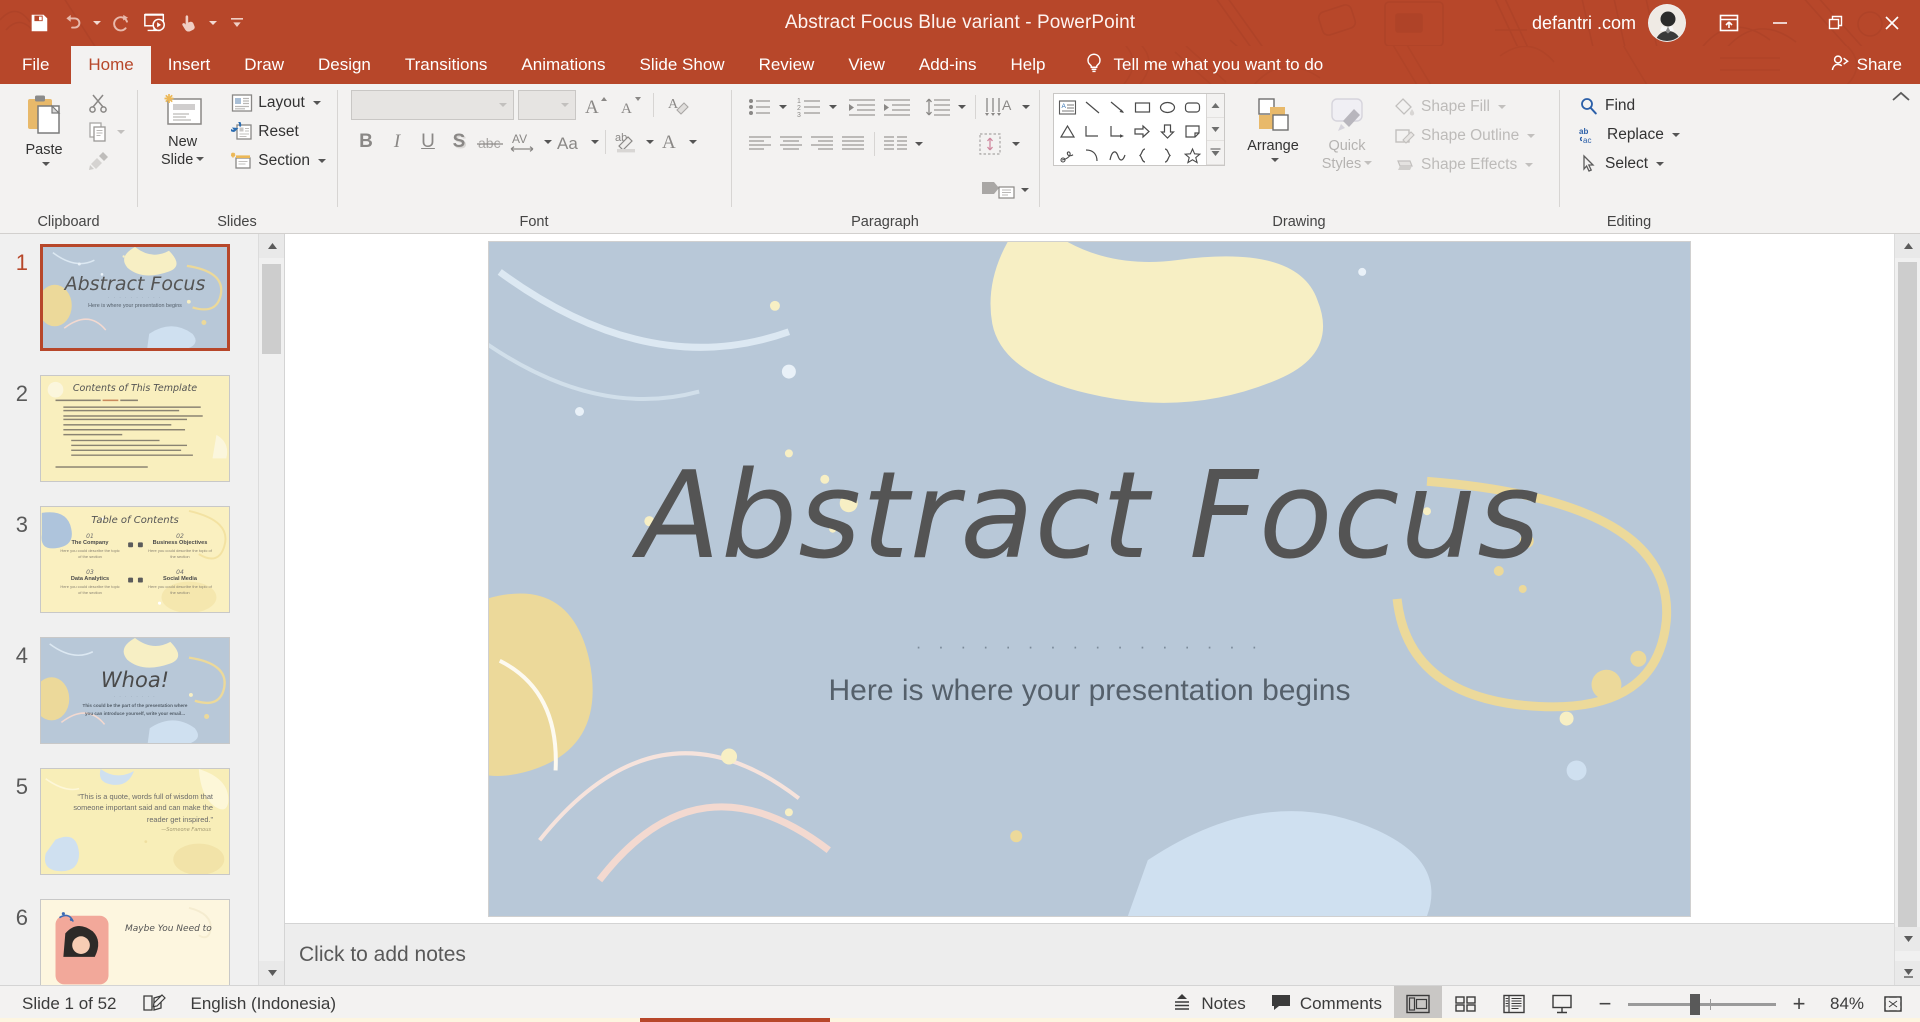 This screenshot has width=1920, height=1022. Describe the element at coordinates (1192, 155) in the screenshot. I see `shape-star-icon` at that location.